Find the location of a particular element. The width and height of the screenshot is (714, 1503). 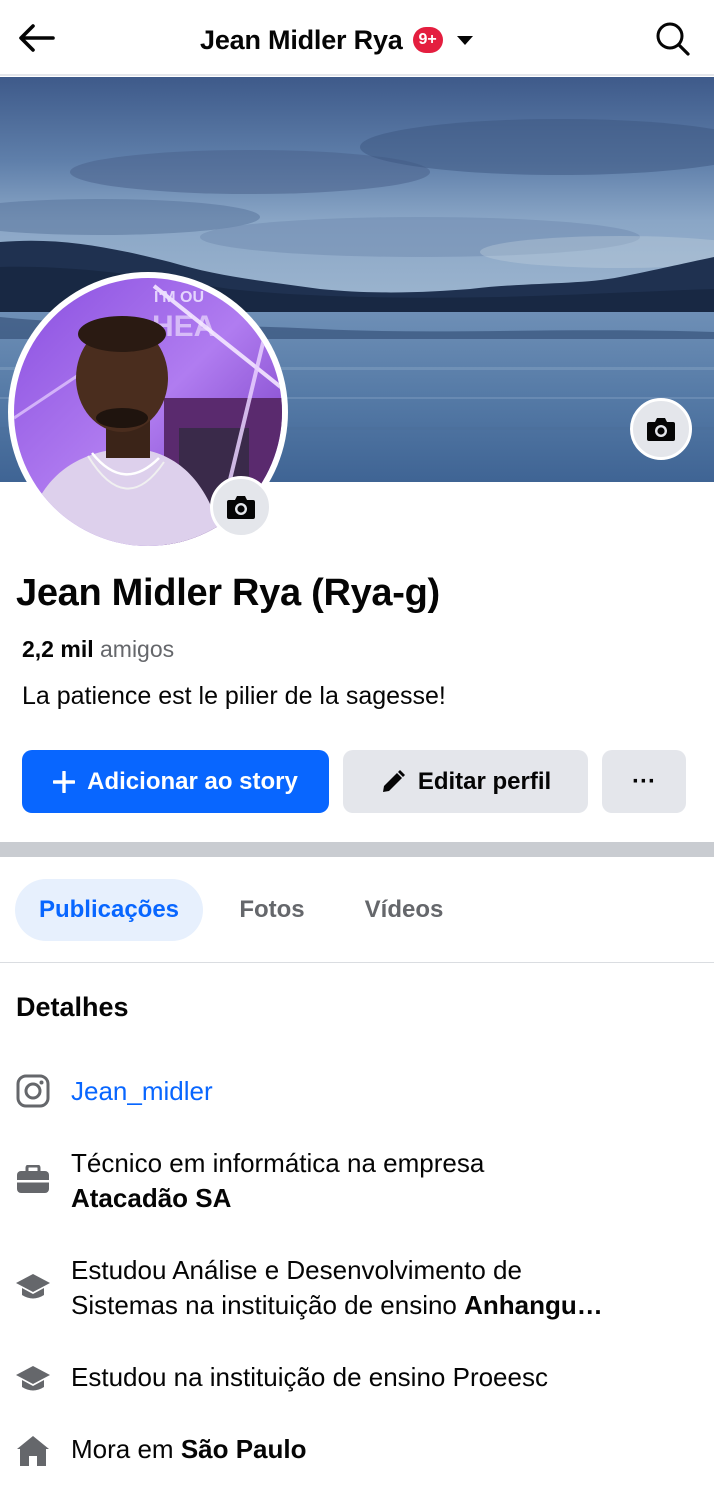

lives-city: São Paulo is located at coordinates (244, 1449).